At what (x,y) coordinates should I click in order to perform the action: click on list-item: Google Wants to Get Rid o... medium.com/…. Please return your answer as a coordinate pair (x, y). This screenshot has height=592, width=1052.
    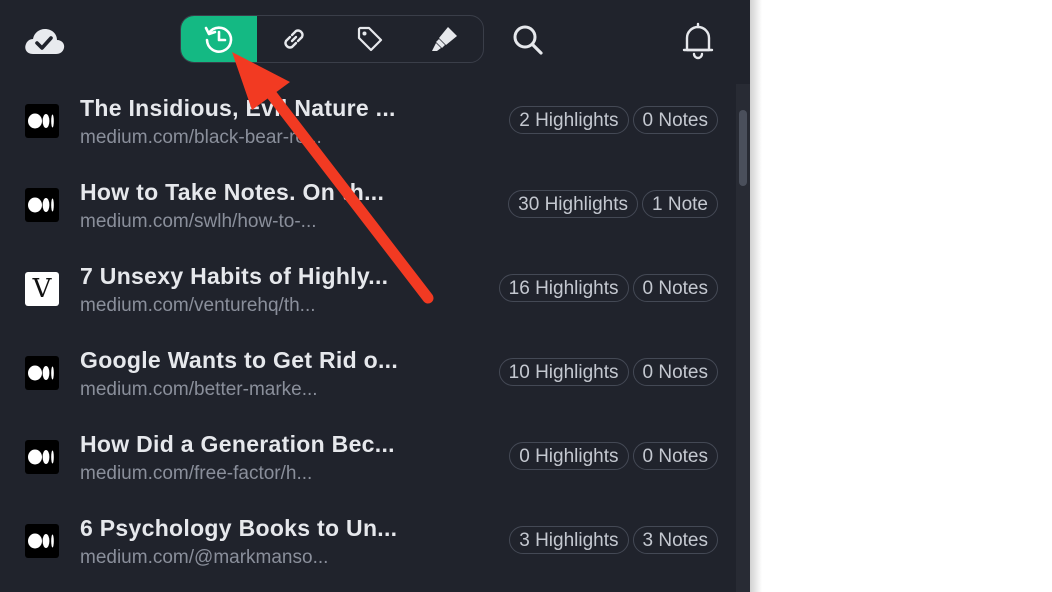
    Looking at the image, I should click on (368, 378).